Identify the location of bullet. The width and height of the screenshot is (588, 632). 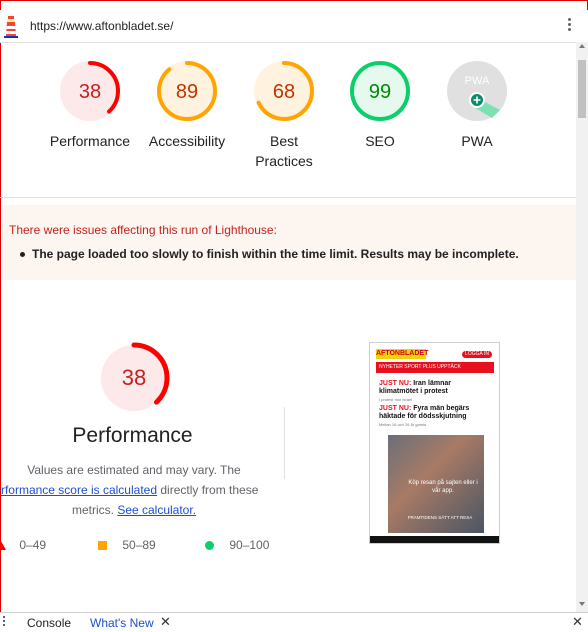
(22, 254).